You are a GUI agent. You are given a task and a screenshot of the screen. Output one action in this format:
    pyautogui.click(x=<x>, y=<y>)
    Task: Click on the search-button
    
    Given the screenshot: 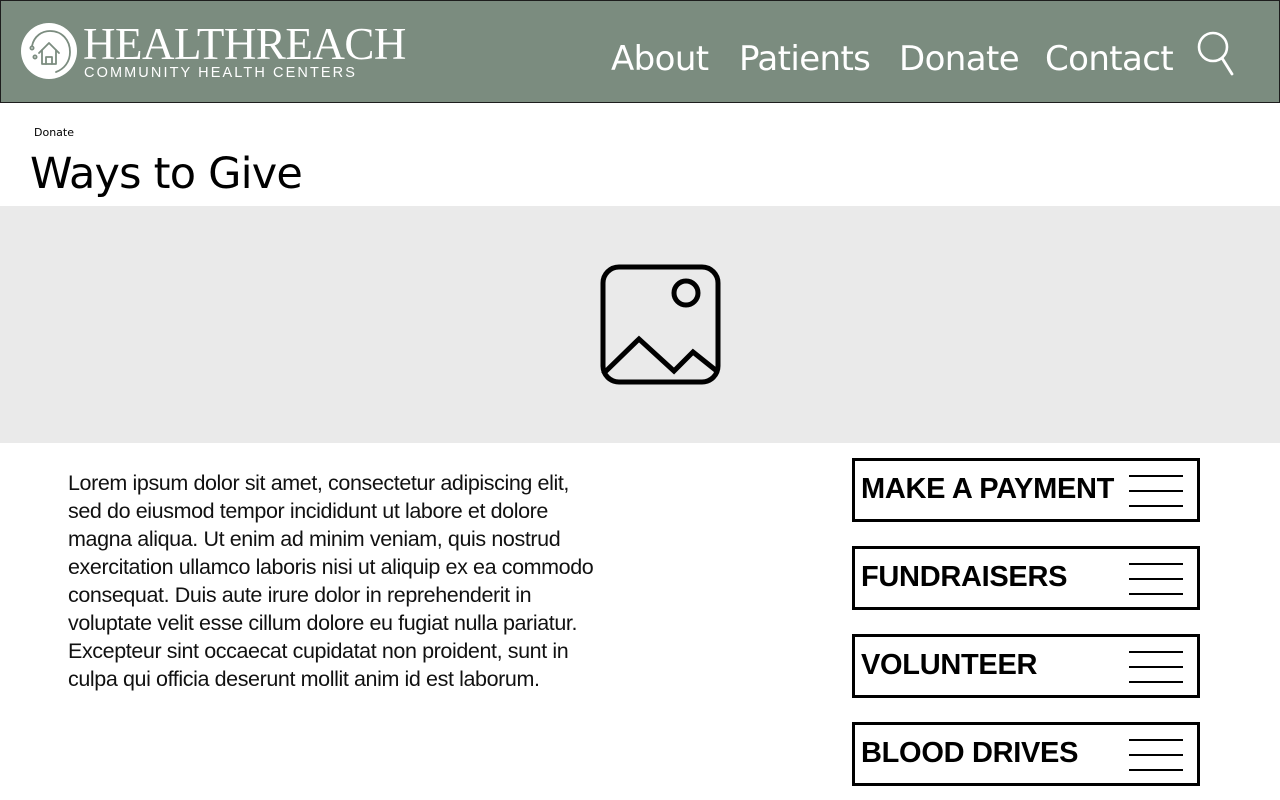 What is the action you would take?
    pyautogui.click(x=1216, y=53)
    